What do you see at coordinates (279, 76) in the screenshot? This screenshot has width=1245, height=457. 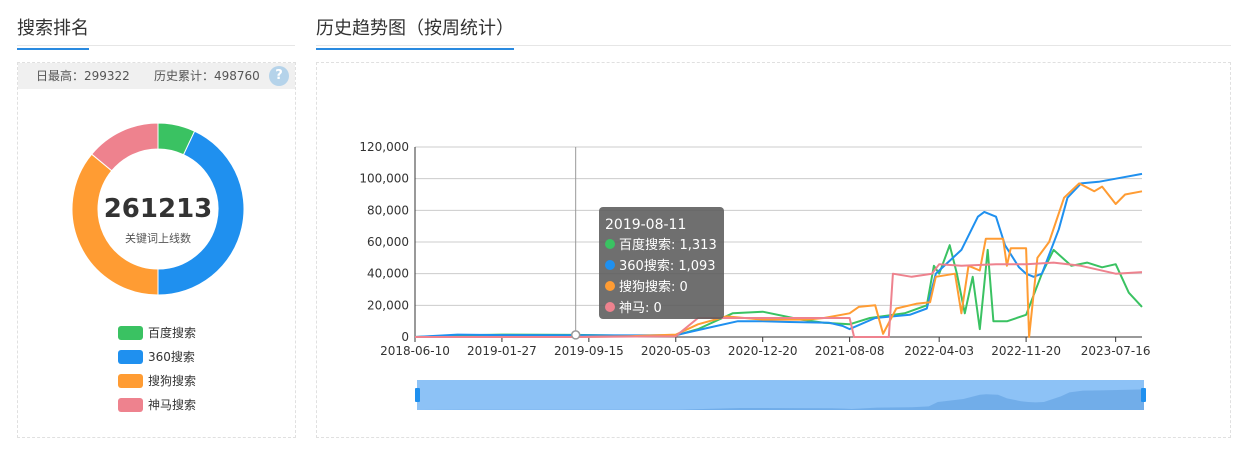 I see `help-icon: ?` at bounding box center [279, 76].